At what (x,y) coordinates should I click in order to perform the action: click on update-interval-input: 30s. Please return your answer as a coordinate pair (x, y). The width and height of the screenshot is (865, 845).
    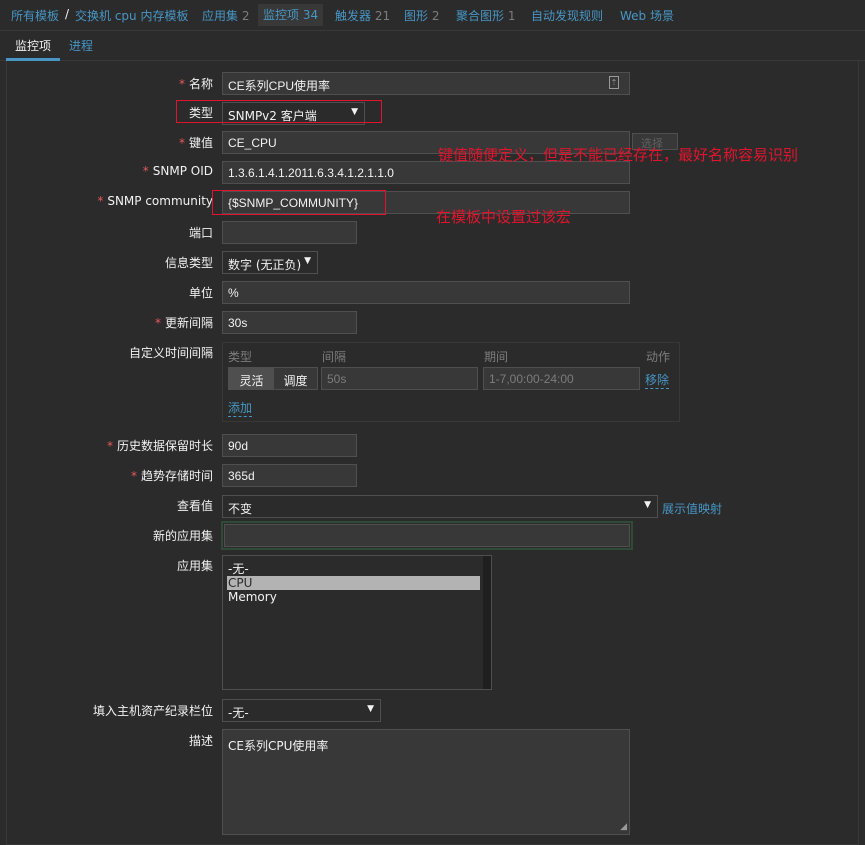
    Looking at the image, I should click on (289, 322).